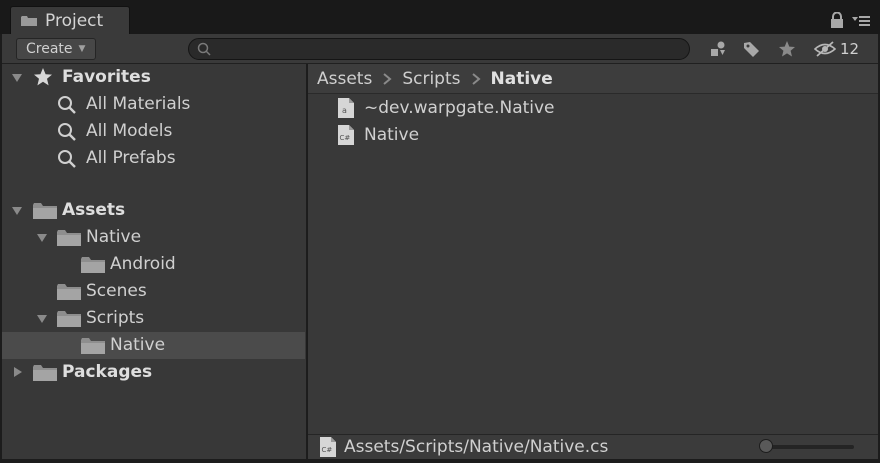 The image size is (880, 463). Describe the element at coordinates (153, 372) in the screenshot. I see `tree-item-packages: Packages` at that location.